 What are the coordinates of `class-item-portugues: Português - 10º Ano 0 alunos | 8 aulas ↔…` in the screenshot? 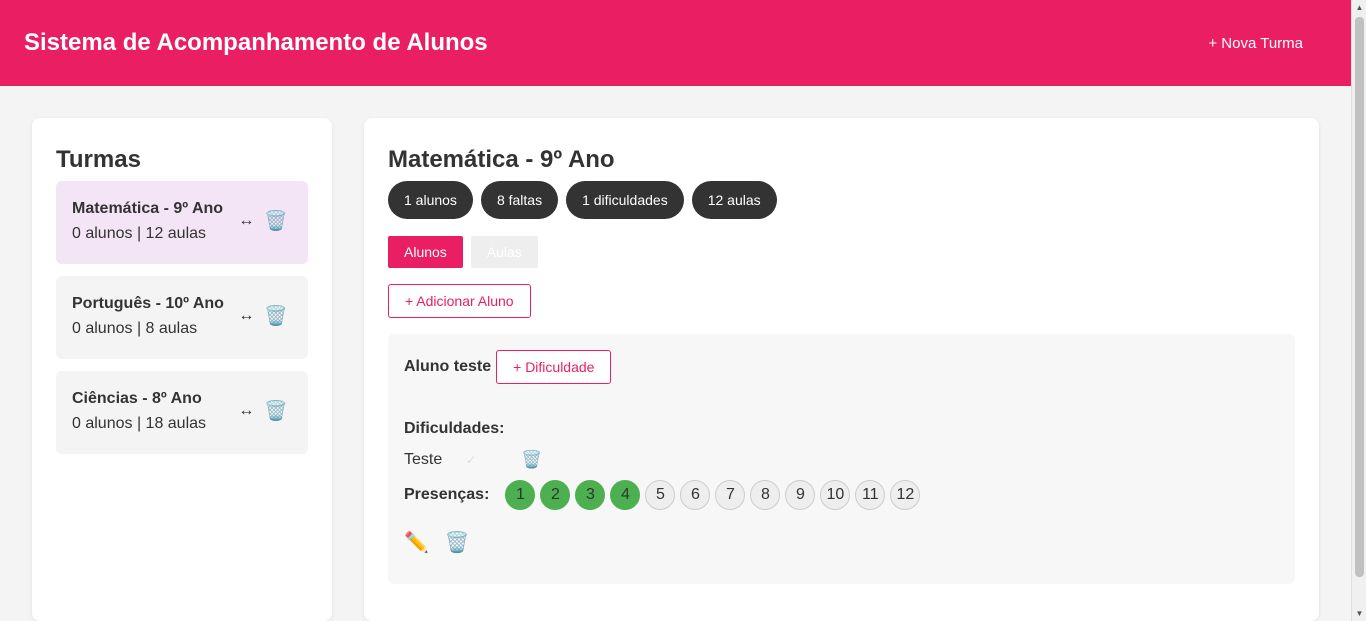 It's located at (182, 317).